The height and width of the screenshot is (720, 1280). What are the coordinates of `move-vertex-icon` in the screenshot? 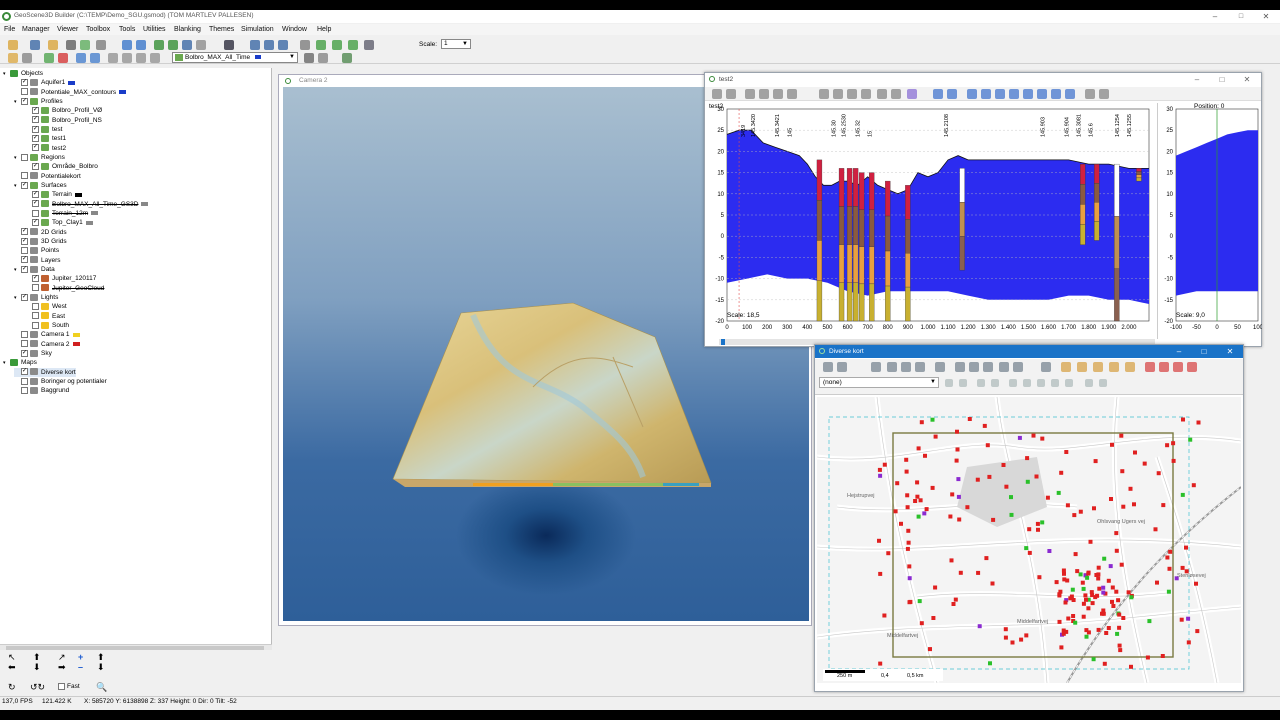 It's located at (1041, 383).